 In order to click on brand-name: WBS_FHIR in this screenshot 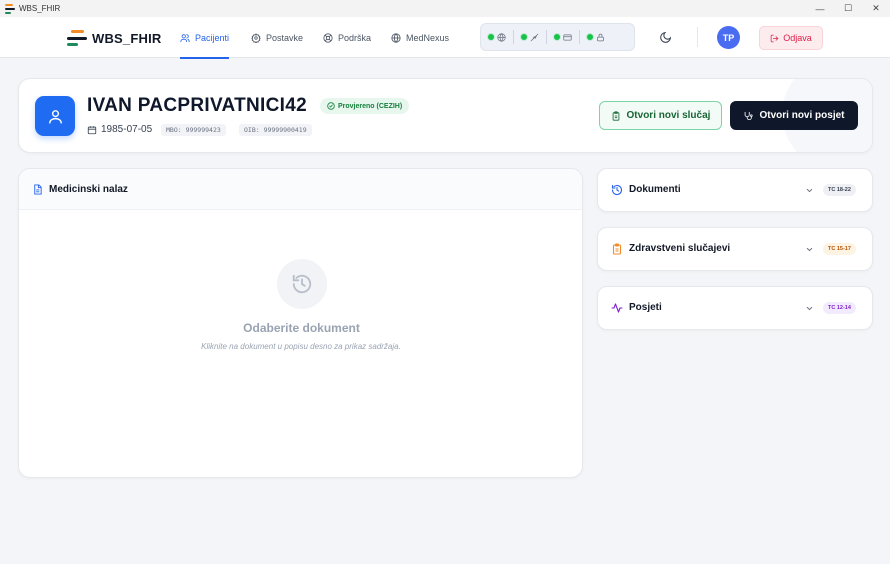, I will do `click(127, 38)`.